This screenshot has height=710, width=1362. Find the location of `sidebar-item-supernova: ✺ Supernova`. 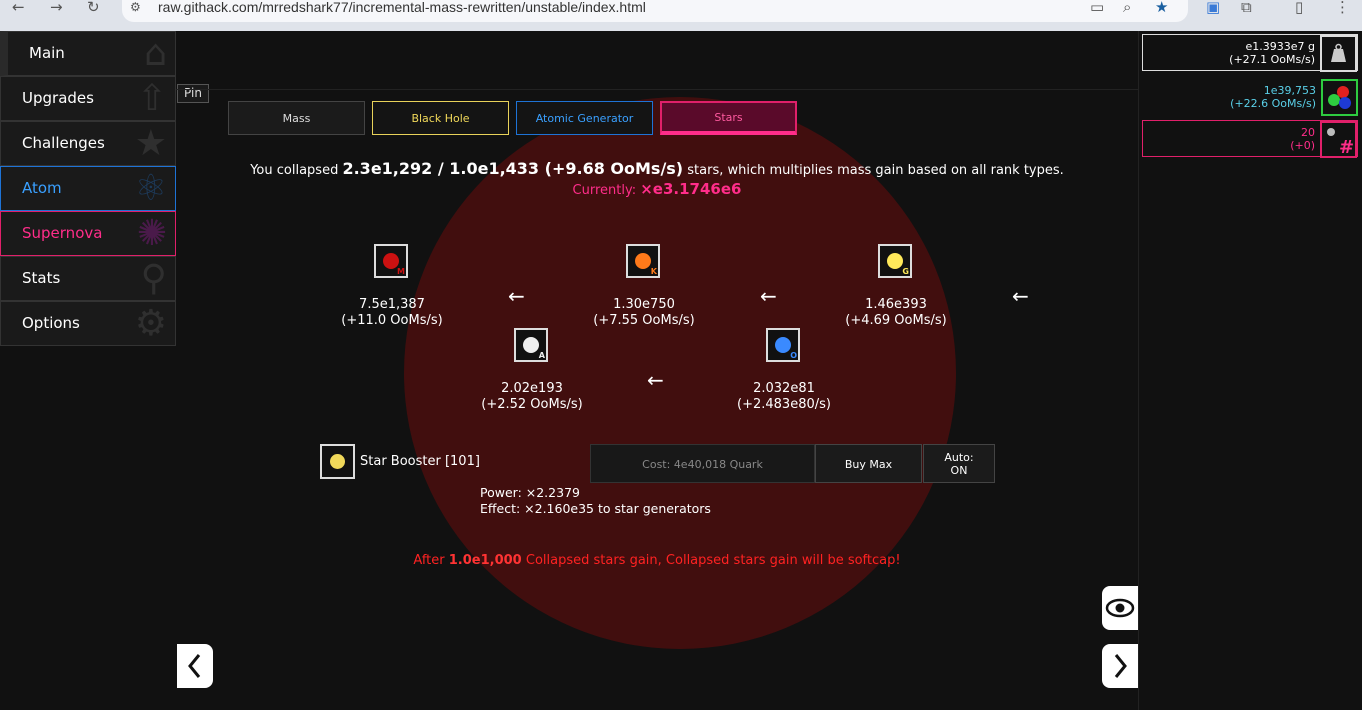

sidebar-item-supernova: ✺ Supernova is located at coordinates (88, 233).